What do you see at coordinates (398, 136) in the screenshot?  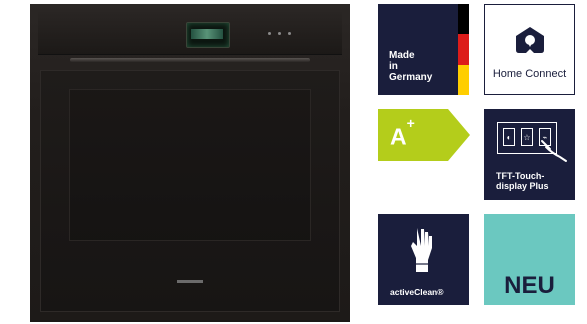 I see `energy-grade-letter: A` at bounding box center [398, 136].